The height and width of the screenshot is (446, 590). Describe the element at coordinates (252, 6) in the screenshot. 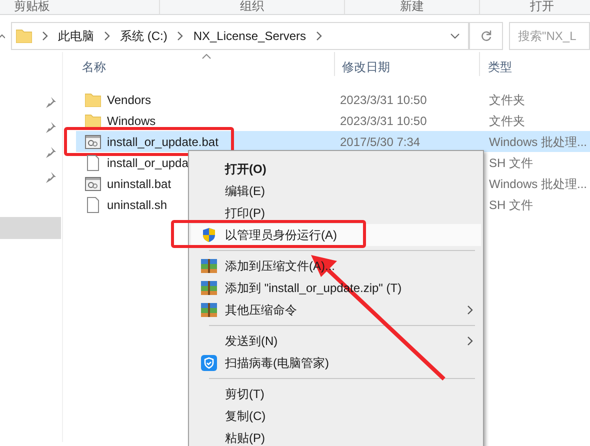

I see `ribbon-group-label: 组织` at that location.